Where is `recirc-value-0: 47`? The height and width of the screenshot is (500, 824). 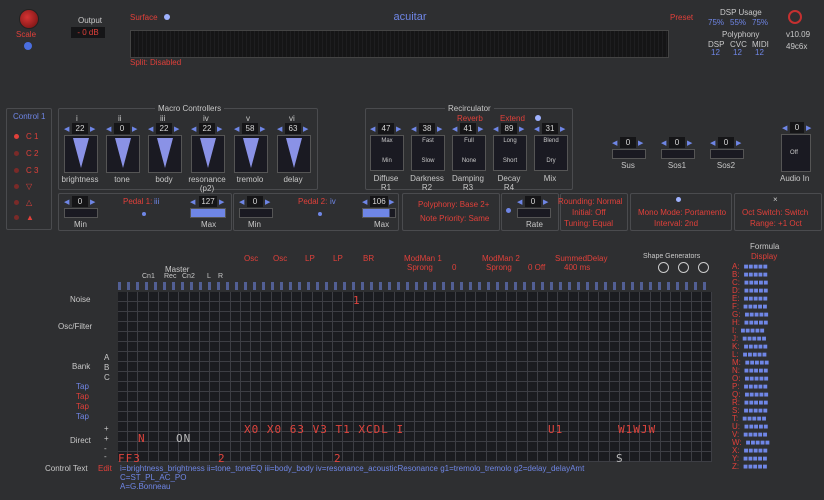
recirc-value-0: 47 is located at coordinates (386, 128).